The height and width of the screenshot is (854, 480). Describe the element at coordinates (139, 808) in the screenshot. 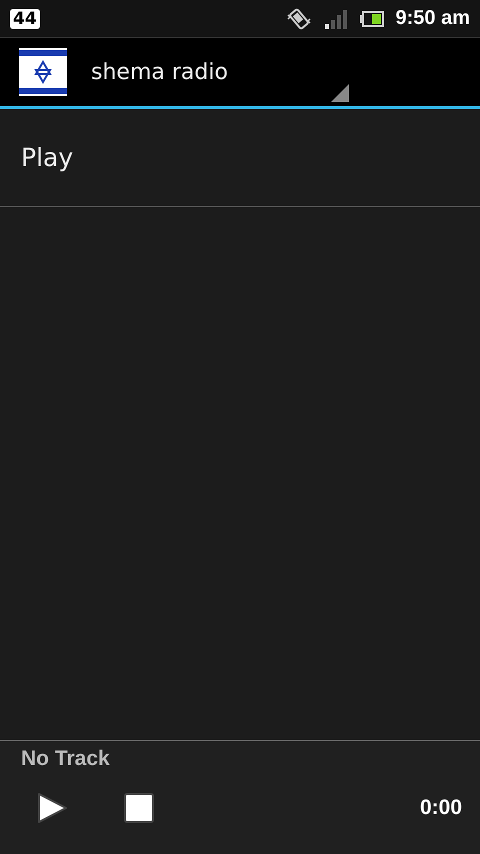

I see `stop-button` at that location.